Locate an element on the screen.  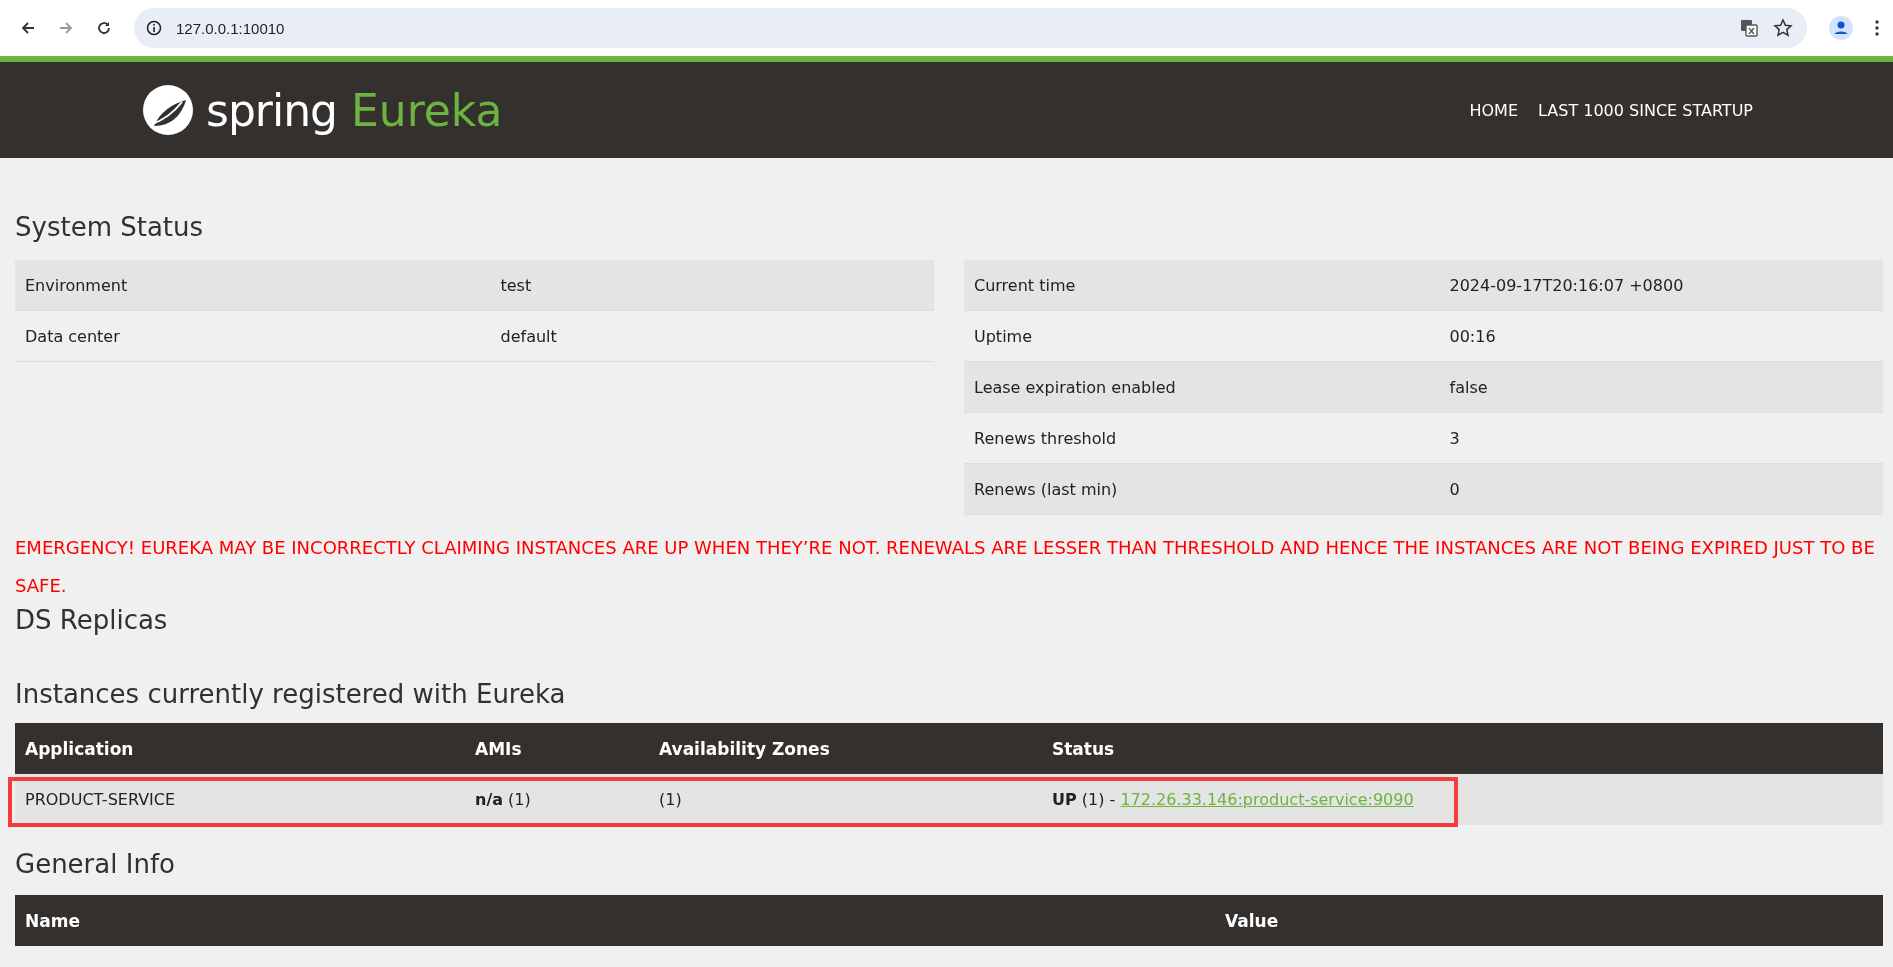
info-icon is located at coordinates (154, 28).